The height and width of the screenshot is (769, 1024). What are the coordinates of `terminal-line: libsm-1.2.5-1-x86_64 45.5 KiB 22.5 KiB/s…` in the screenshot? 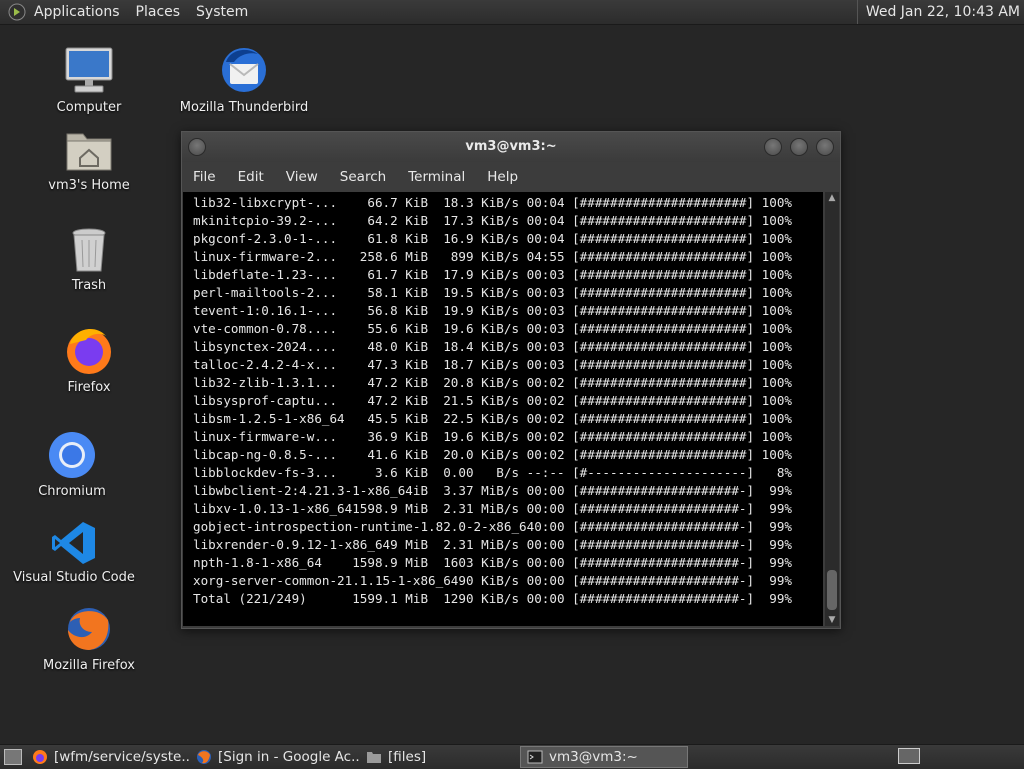 It's located at (492, 418).